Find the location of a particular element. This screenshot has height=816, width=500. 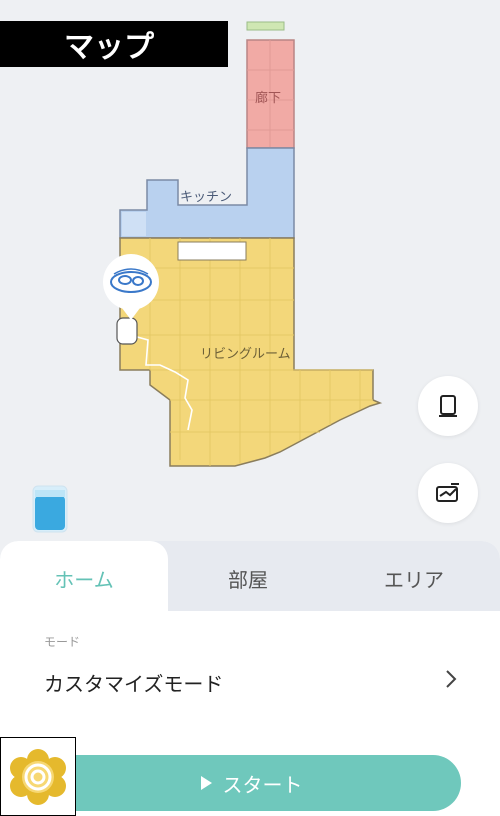

room-label-kitchen: キッチン is located at coordinates (206, 197).